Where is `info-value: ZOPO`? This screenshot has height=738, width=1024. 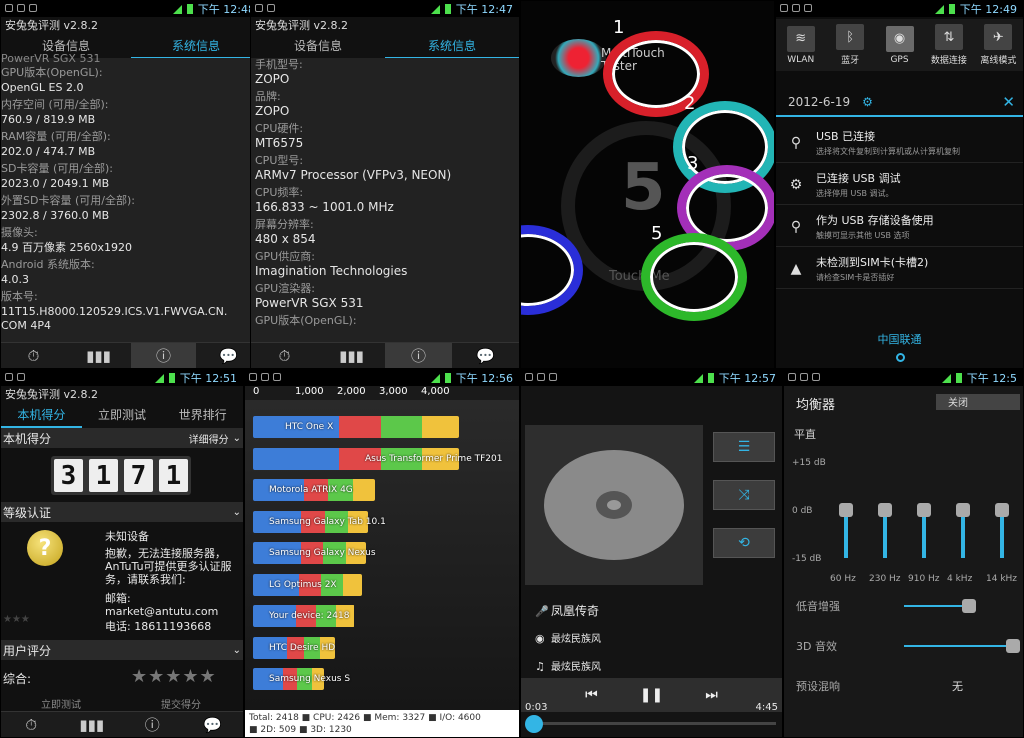
info-value: ZOPO is located at coordinates (272, 111).